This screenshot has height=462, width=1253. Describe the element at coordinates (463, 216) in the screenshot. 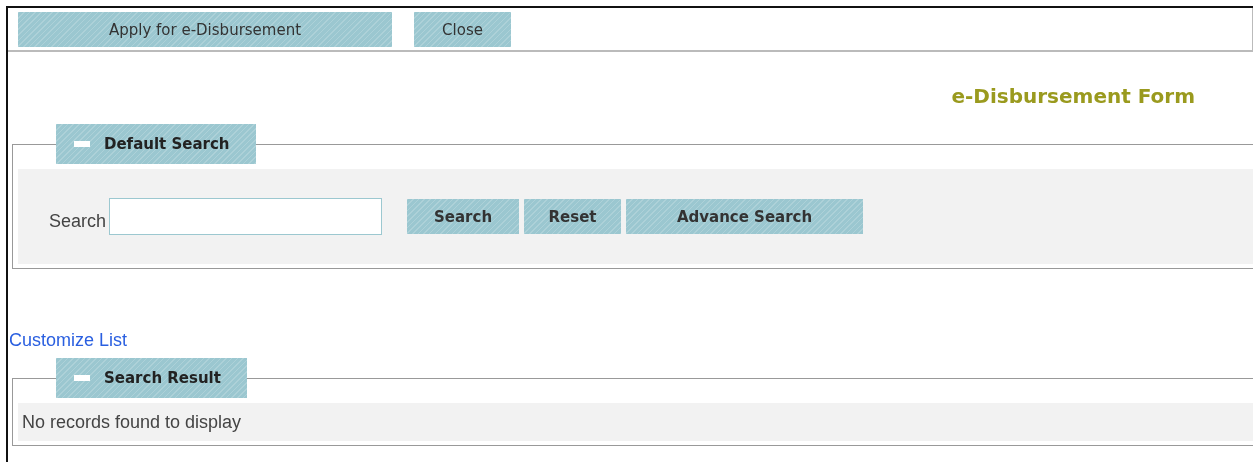

I see `action-button: Search` at that location.